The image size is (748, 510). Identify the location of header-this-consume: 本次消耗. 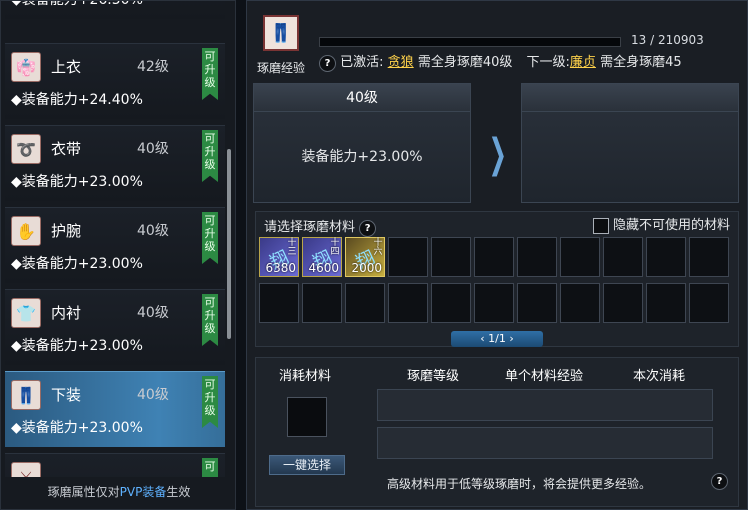
(659, 376).